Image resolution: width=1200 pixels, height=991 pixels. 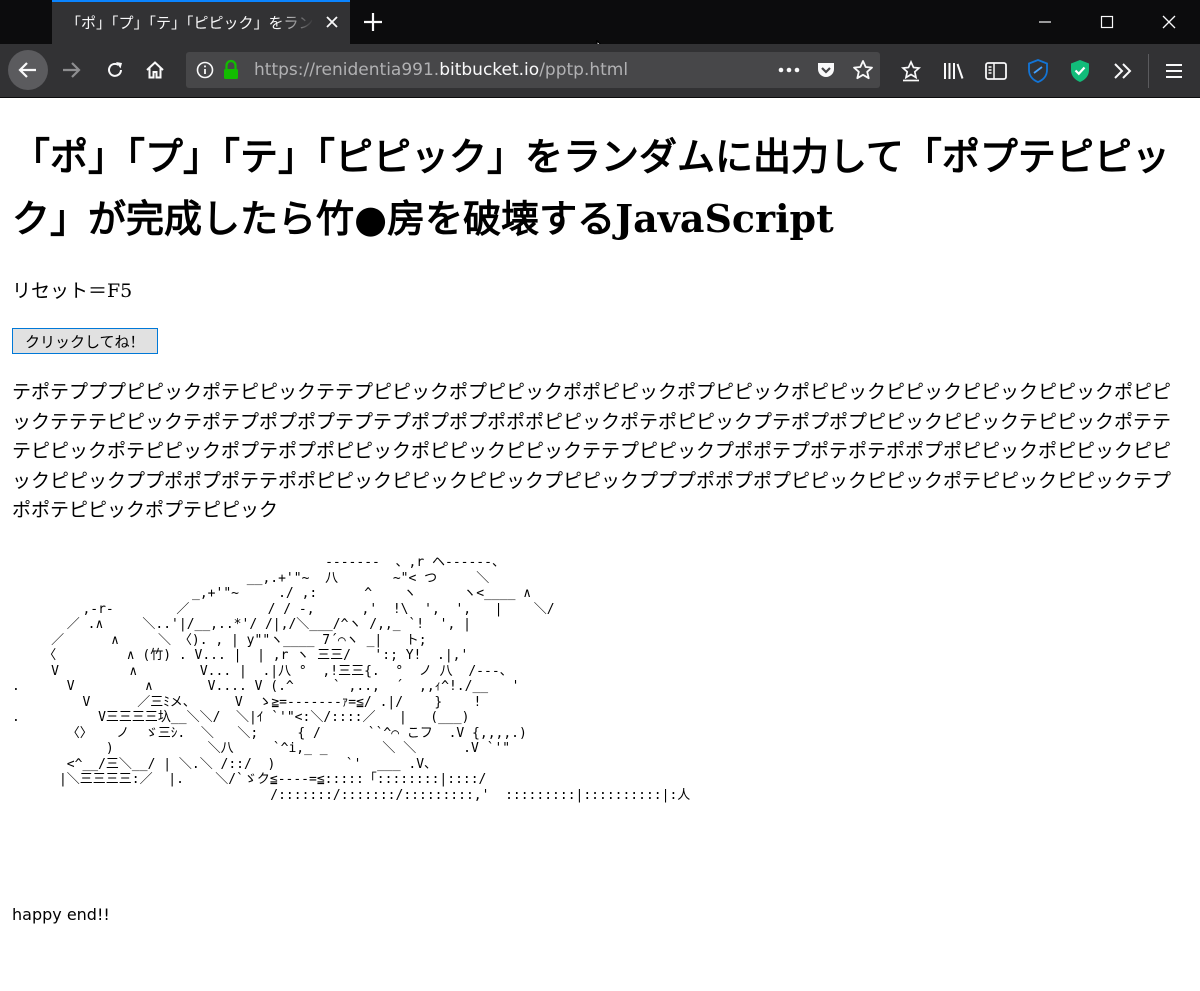 I want to click on sidebar-icon, so click(x=996, y=71).